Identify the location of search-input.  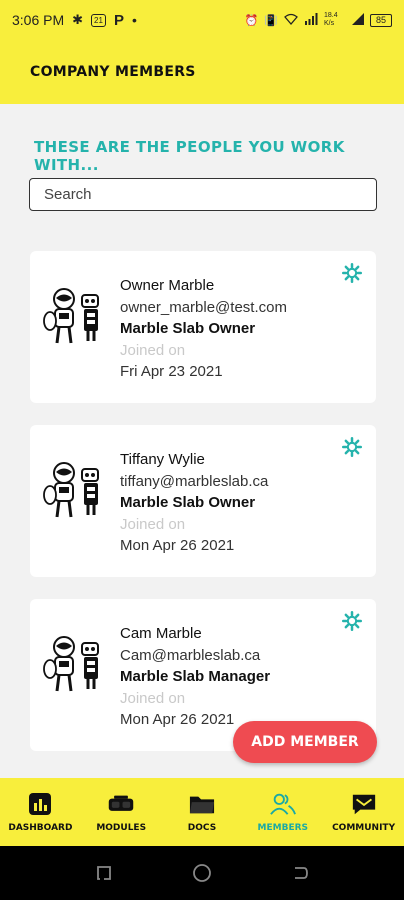
(203, 194).